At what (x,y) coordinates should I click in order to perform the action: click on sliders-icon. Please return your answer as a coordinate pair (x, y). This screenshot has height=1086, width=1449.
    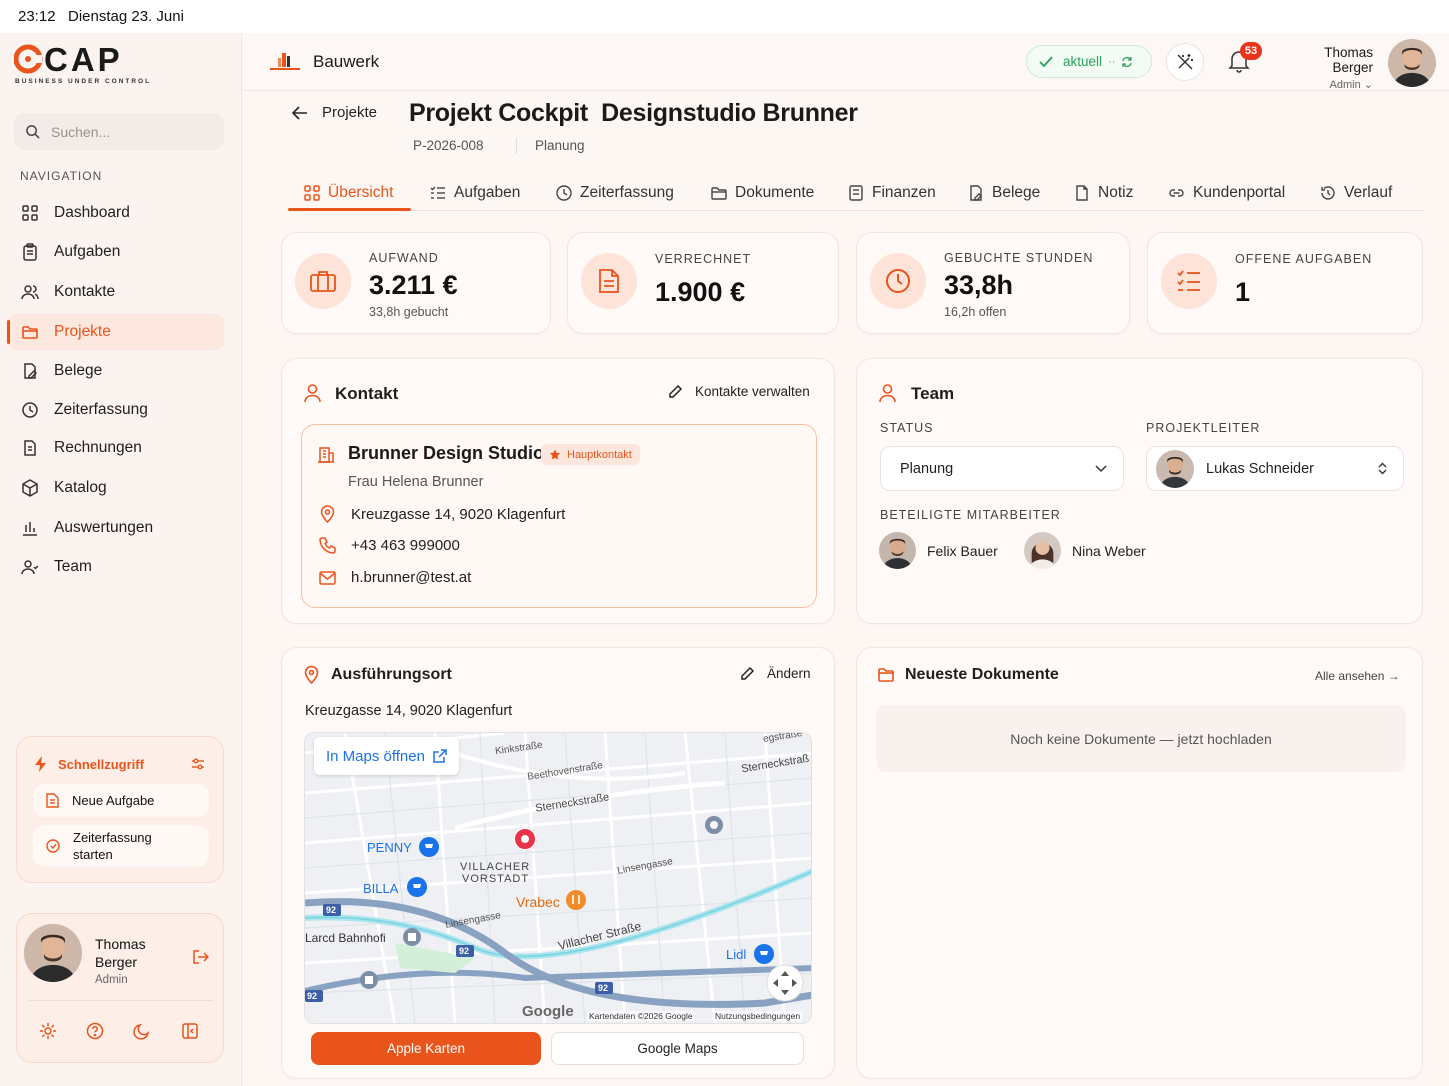
    Looking at the image, I should click on (198, 764).